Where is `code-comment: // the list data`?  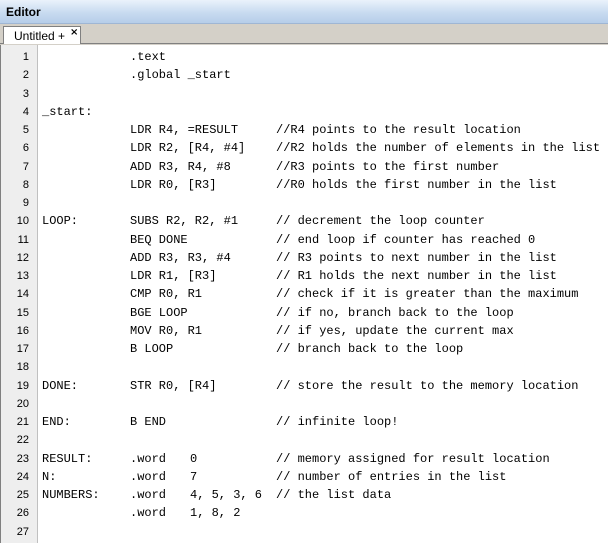
code-comment: // the list data is located at coordinates (334, 495).